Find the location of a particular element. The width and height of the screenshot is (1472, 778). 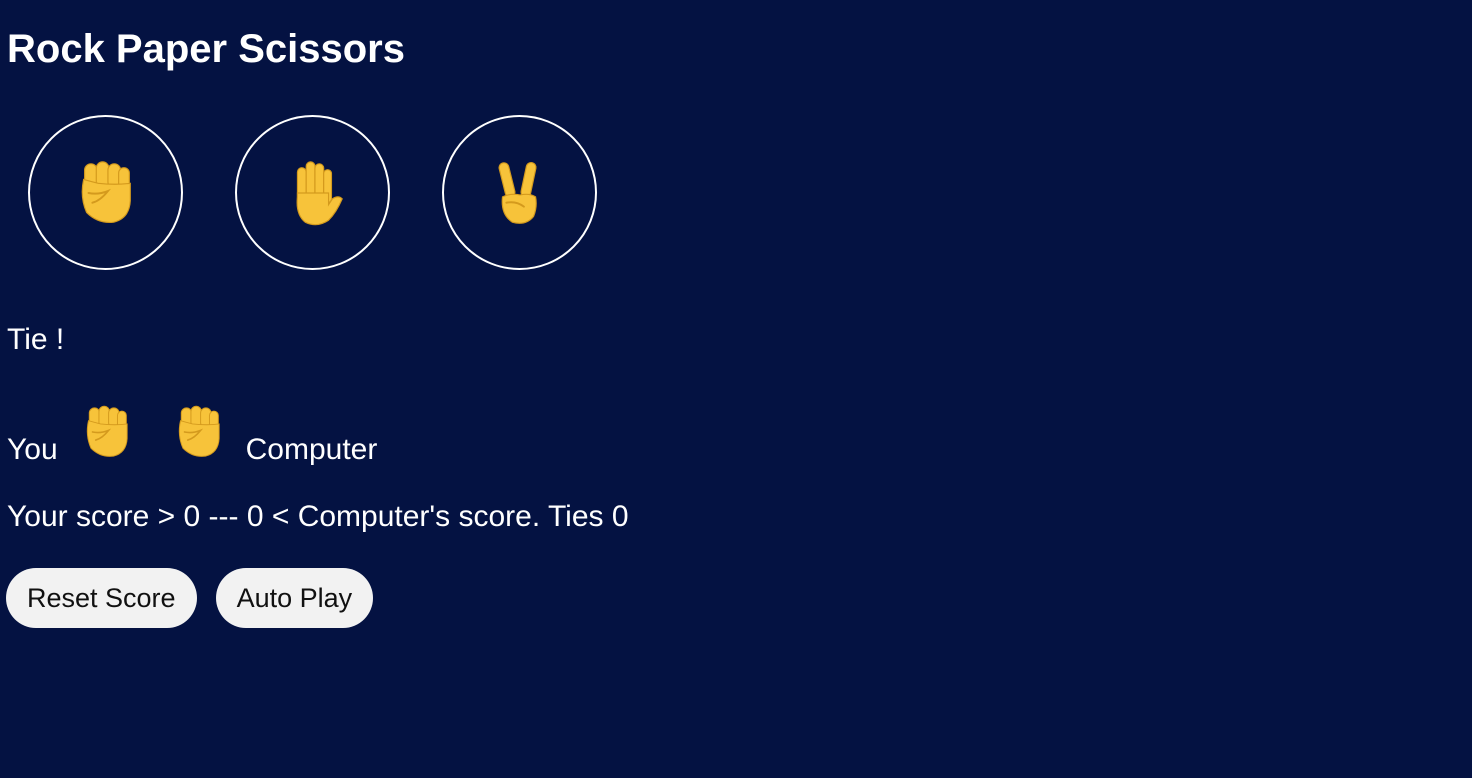

action-buttons: Reset Score Auto Play is located at coordinates (190, 598).